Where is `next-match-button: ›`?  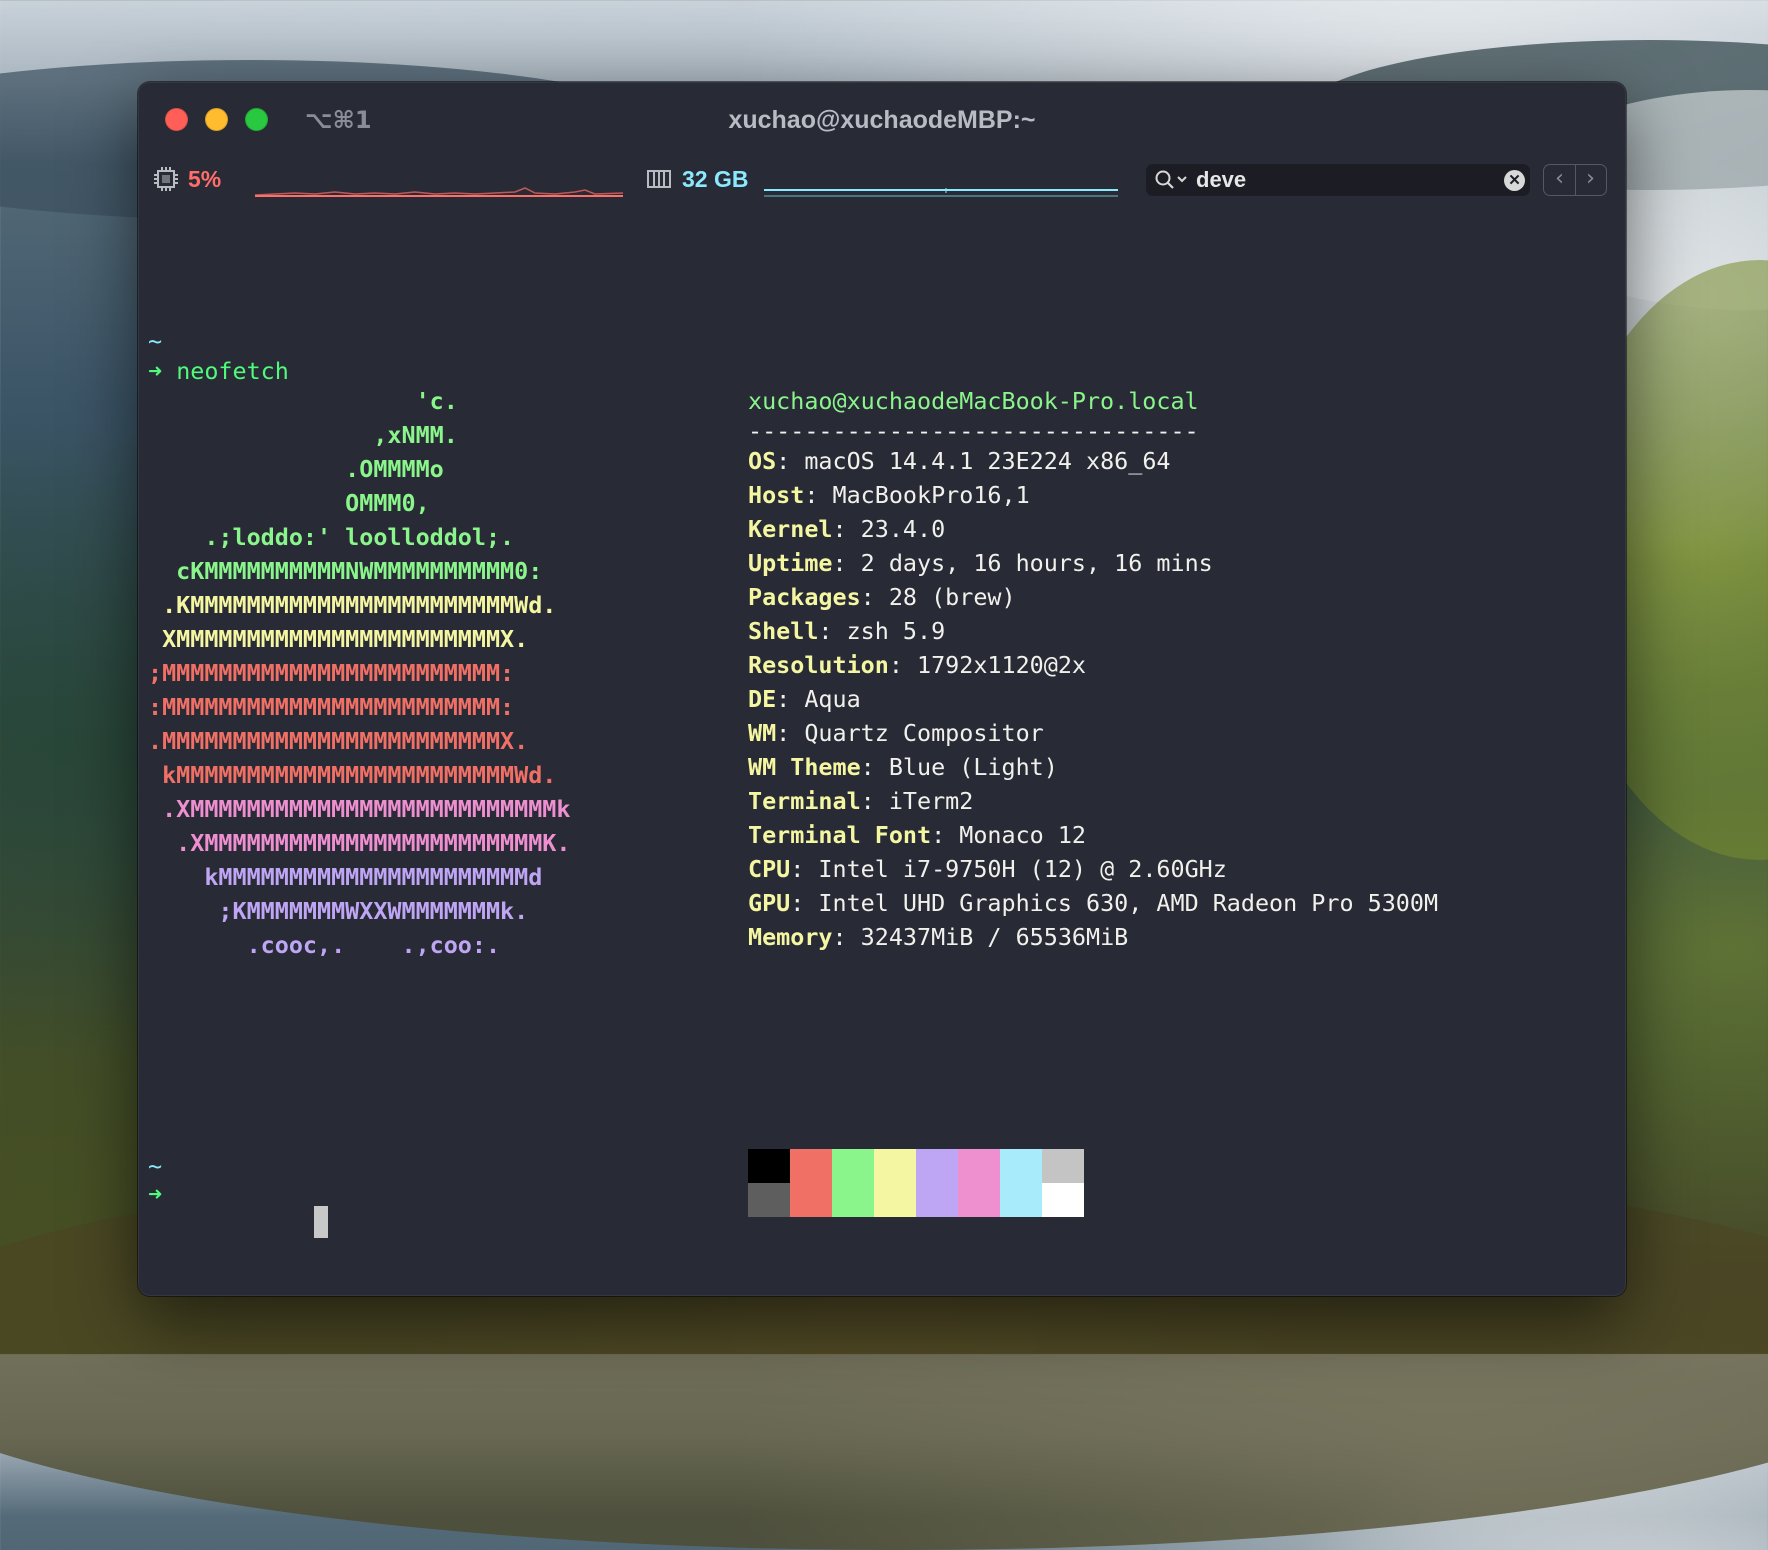
next-match-button: › is located at coordinates (1590, 180).